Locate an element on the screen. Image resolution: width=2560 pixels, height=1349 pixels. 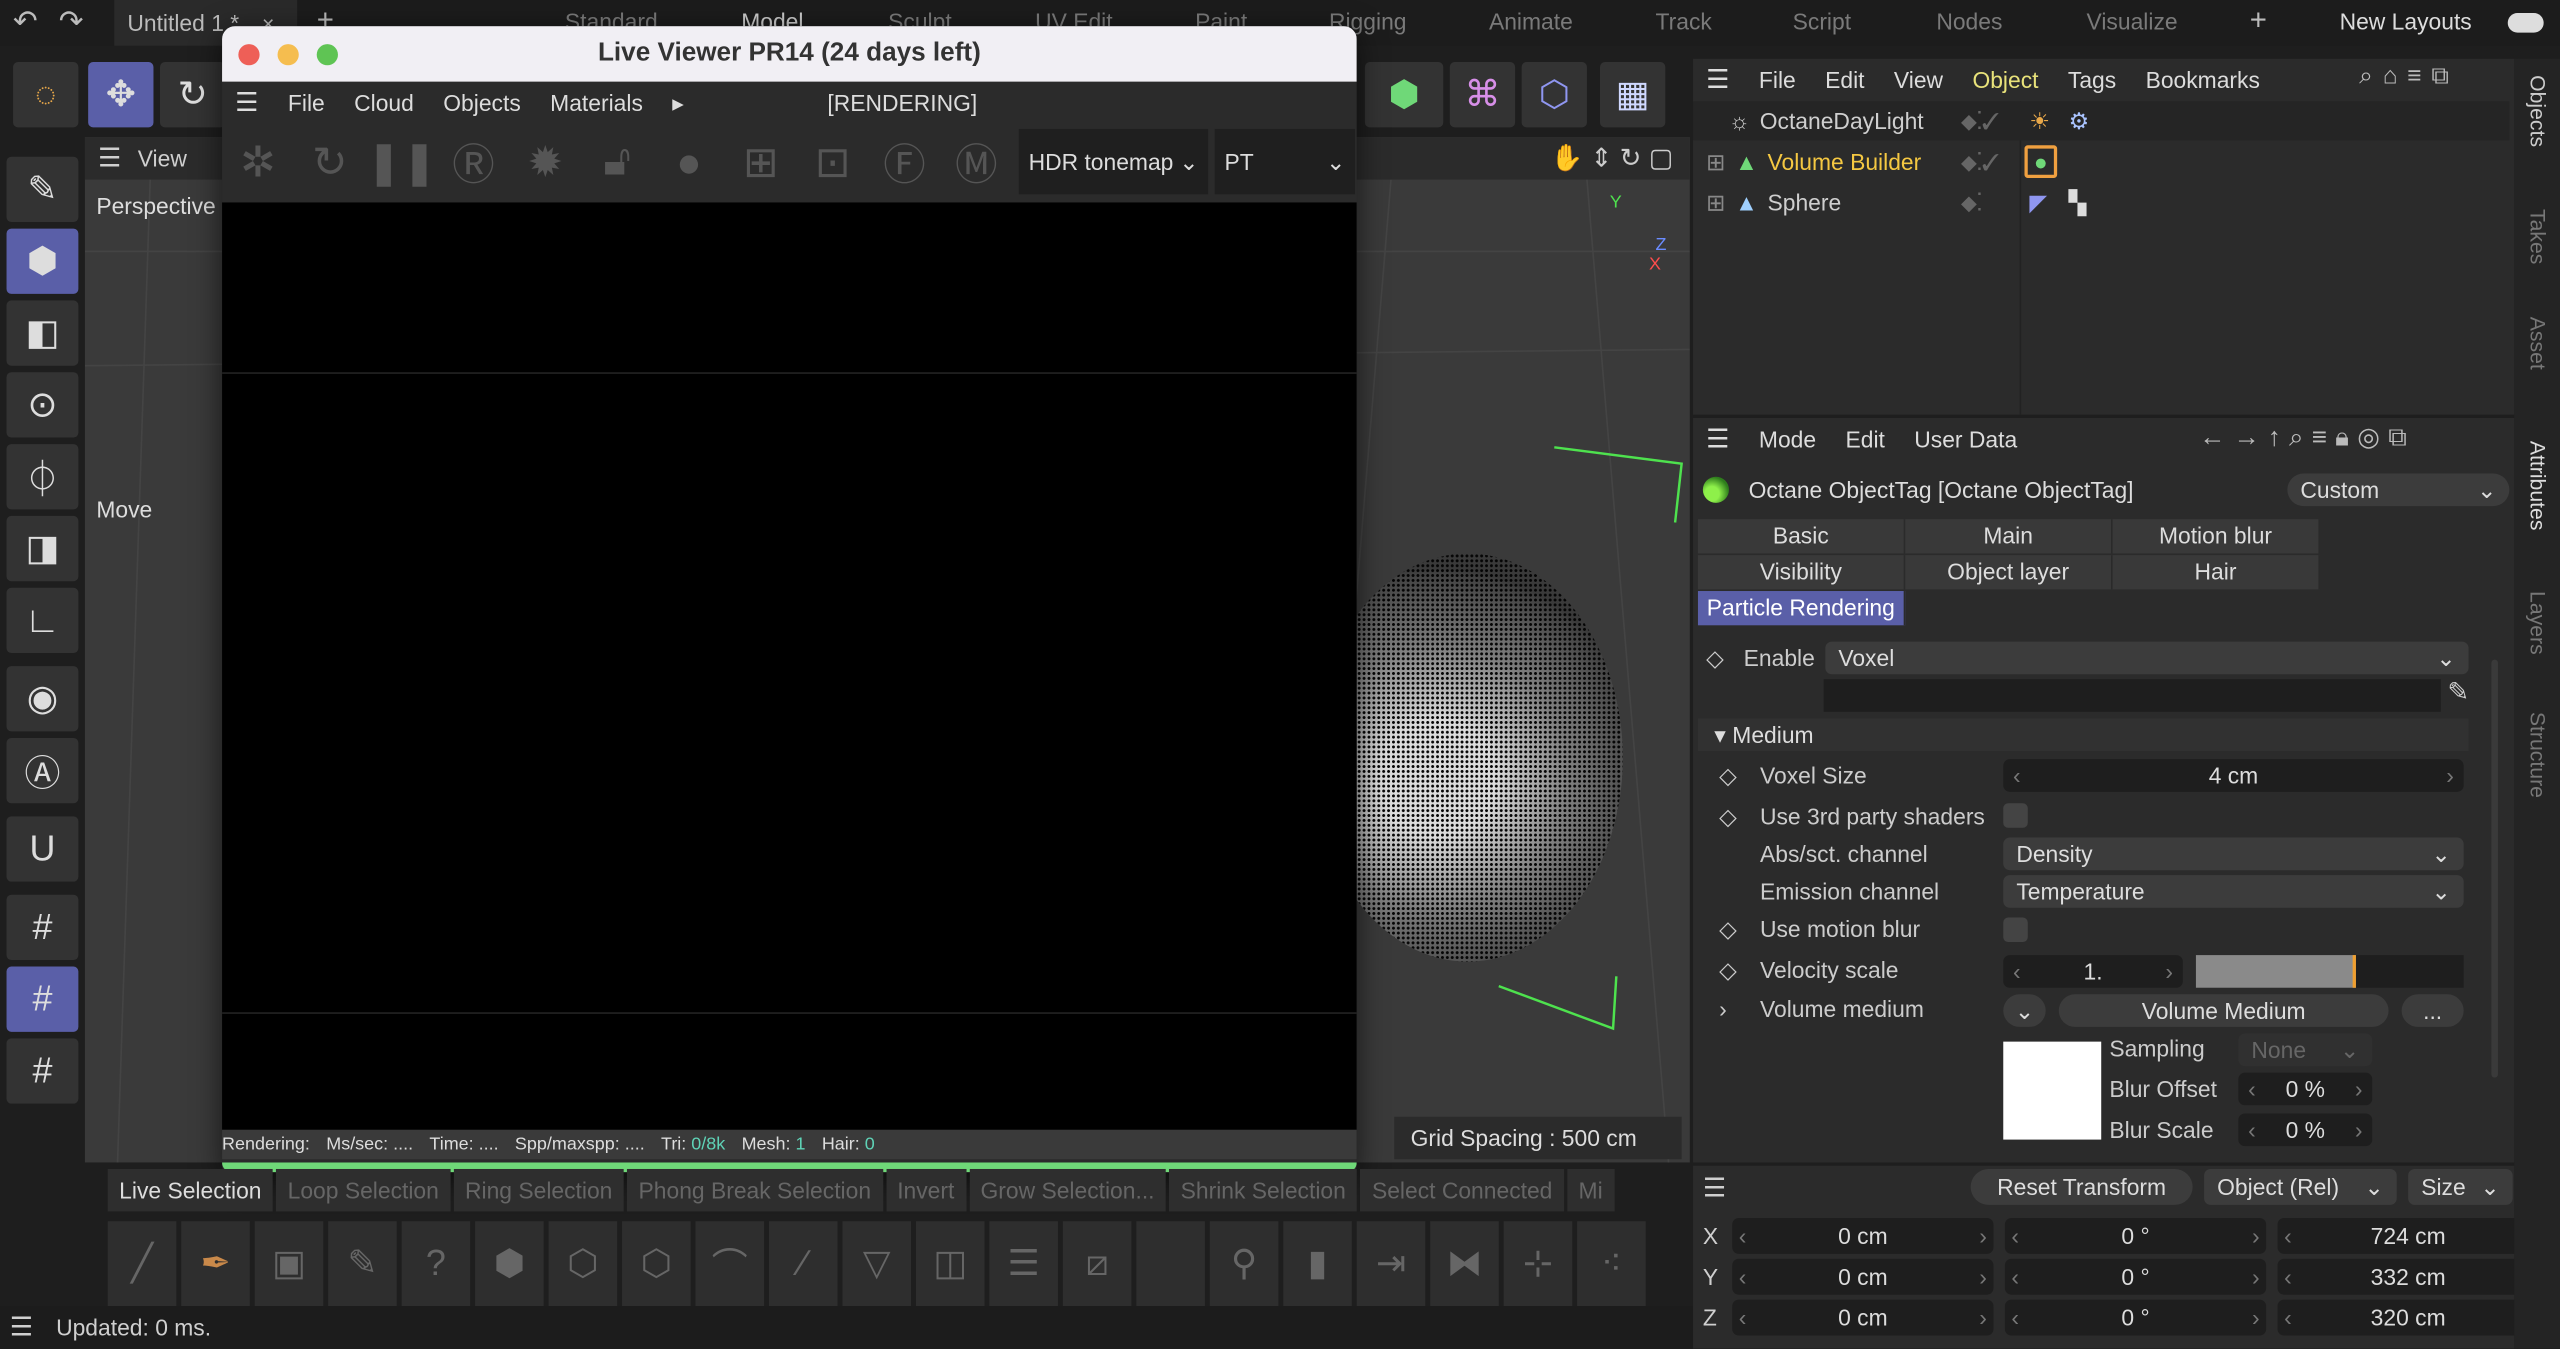
extrude-inner-icon: ⬡ is located at coordinates (583, 1264).